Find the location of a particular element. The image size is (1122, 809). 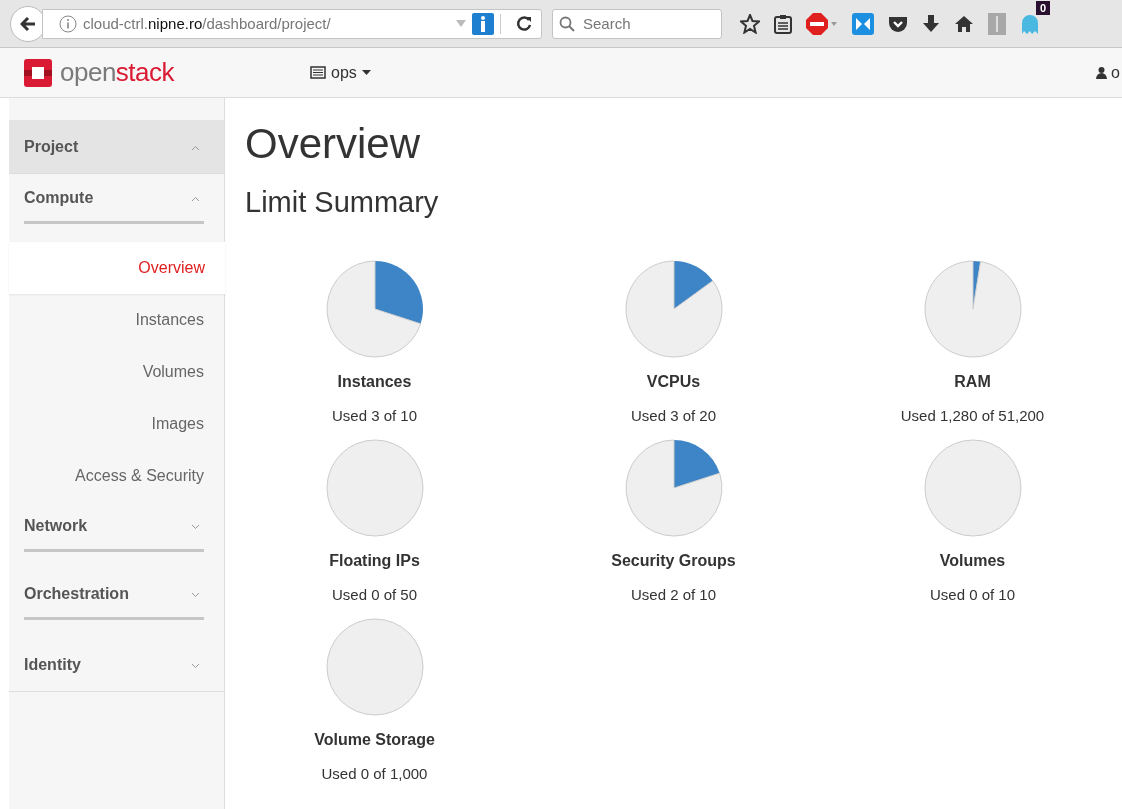

notification-badge: 0 is located at coordinates (1042, 7).